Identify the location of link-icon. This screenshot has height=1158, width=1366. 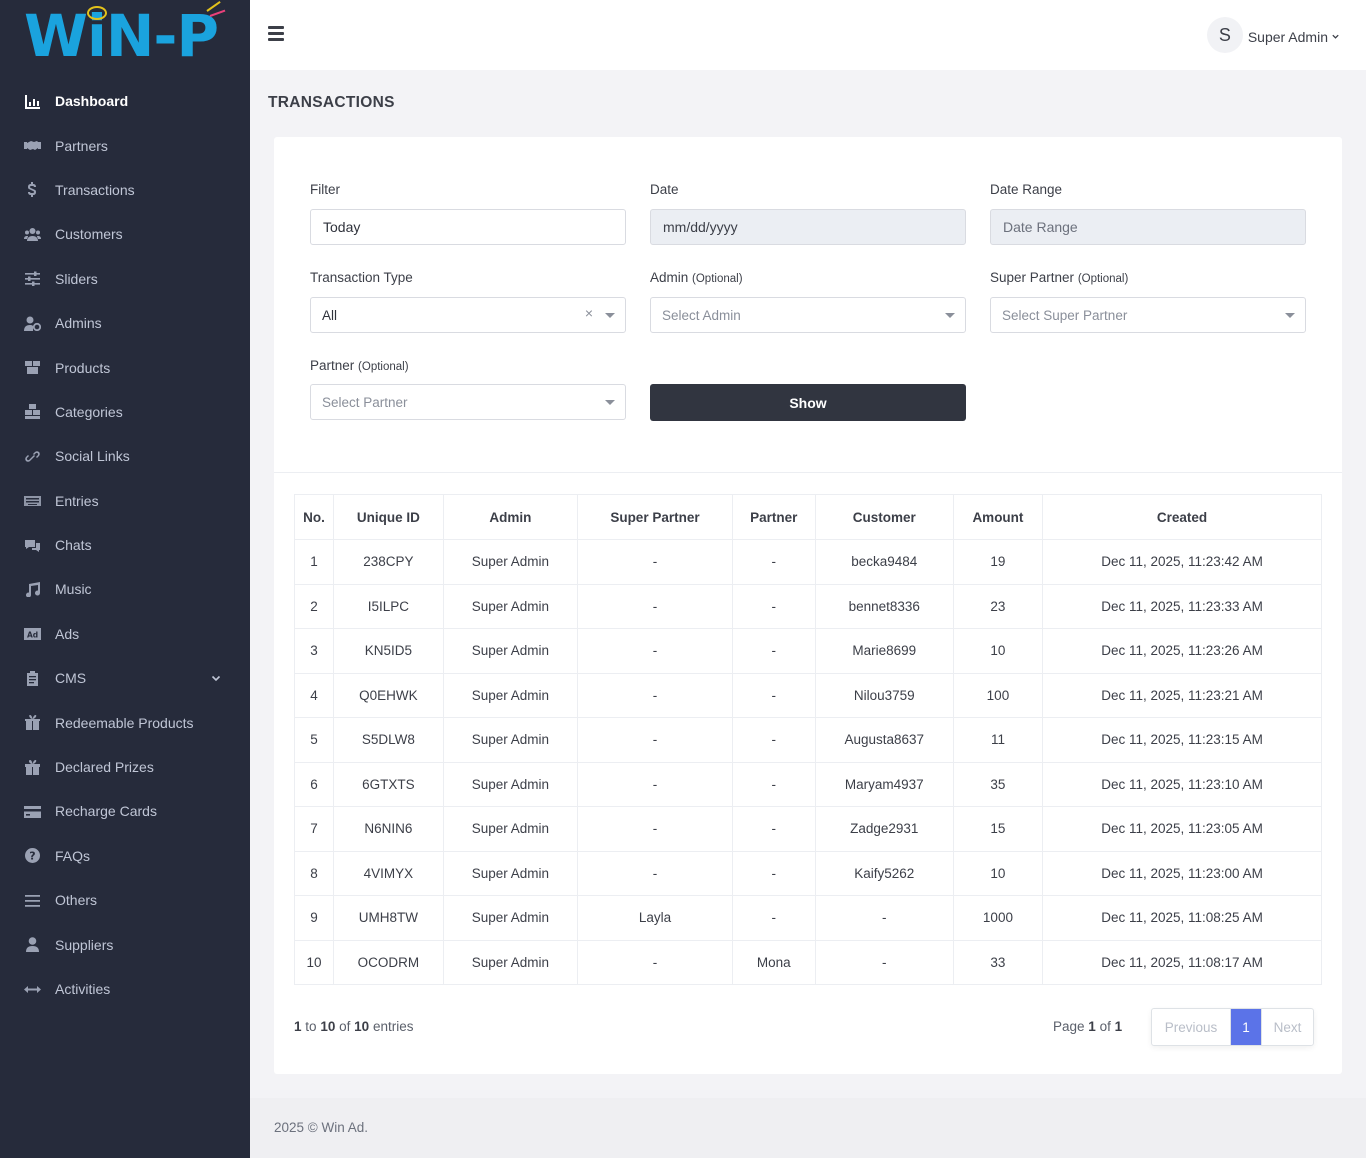
(32, 456).